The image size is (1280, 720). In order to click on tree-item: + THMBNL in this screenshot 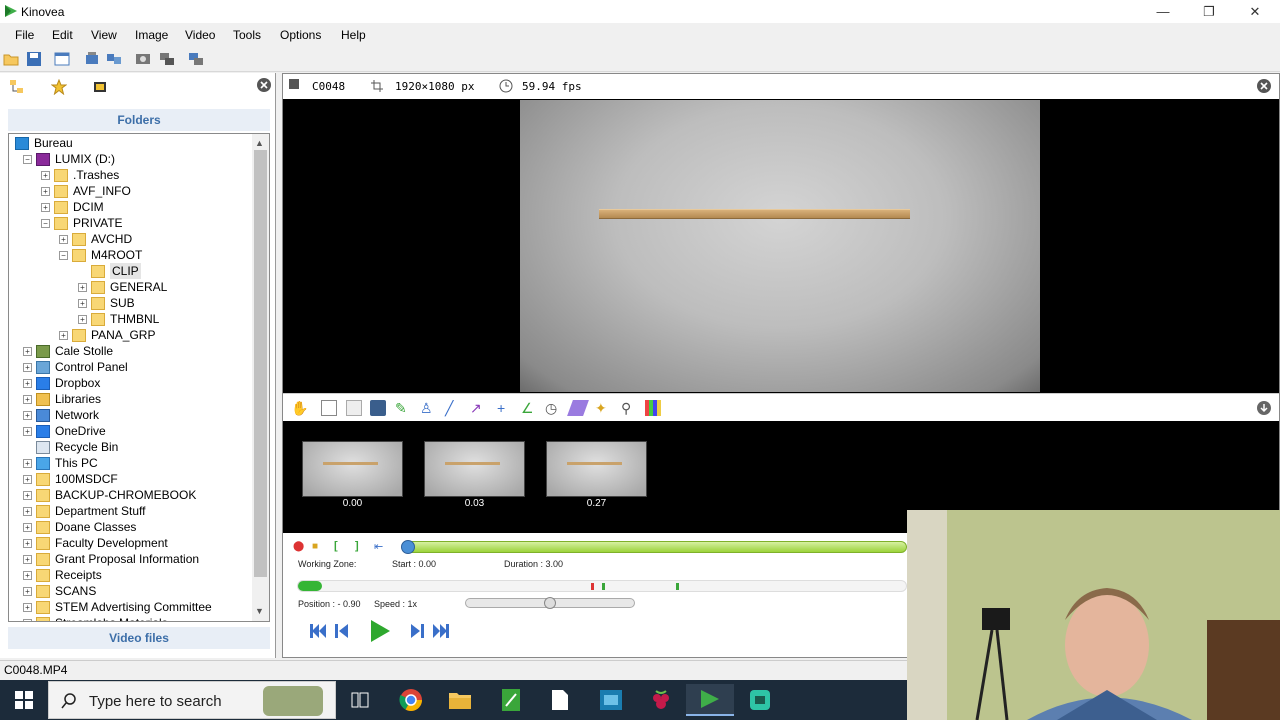, I will do `click(118, 319)`.